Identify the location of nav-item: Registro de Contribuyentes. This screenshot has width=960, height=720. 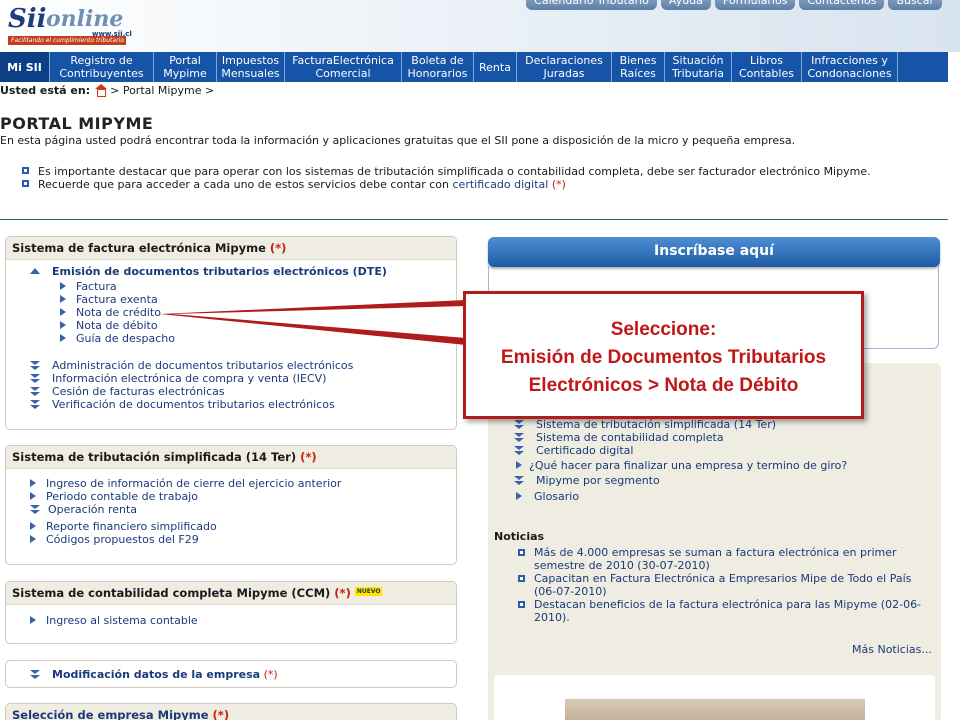
(102, 67).